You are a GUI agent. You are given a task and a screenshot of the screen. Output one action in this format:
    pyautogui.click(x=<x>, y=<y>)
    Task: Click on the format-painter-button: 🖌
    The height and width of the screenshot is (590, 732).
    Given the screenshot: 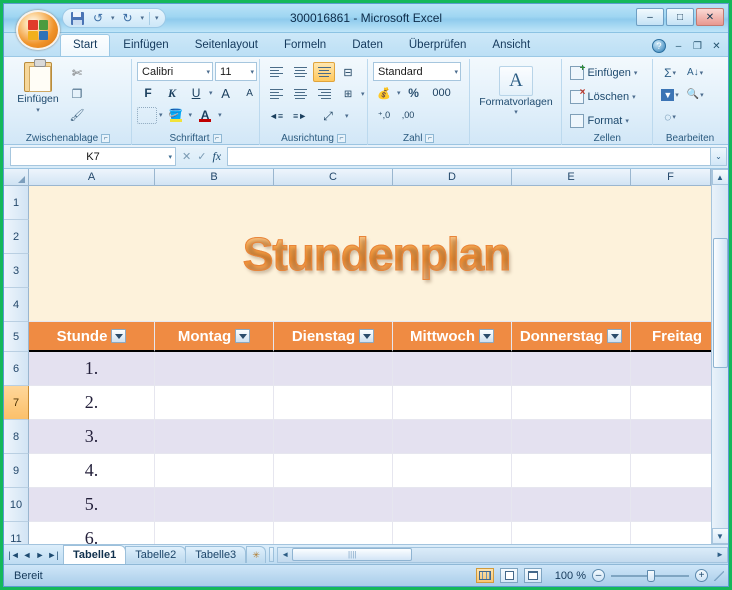 What is the action you would take?
    pyautogui.click(x=77, y=115)
    